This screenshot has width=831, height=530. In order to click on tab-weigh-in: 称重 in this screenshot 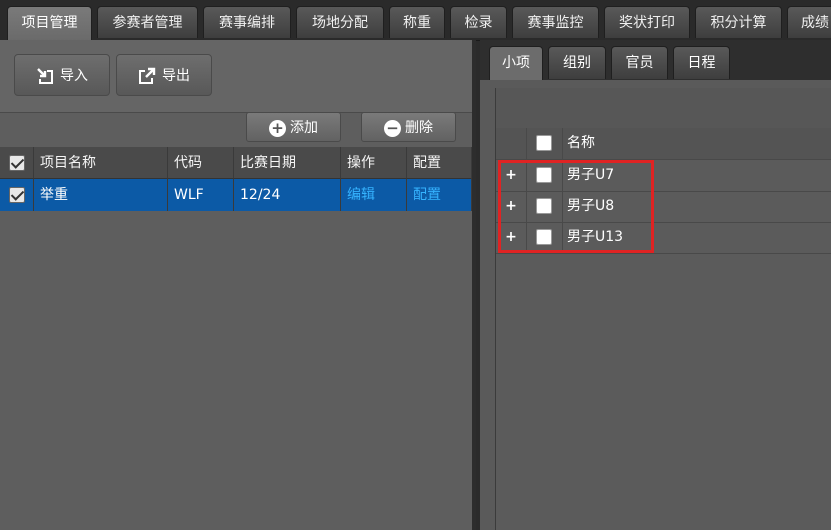, I will do `click(417, 22)`.